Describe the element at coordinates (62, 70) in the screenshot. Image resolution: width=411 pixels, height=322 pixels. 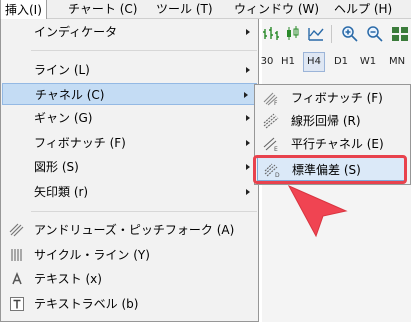
I see `menu-item-label: ライン (L)` at that location.